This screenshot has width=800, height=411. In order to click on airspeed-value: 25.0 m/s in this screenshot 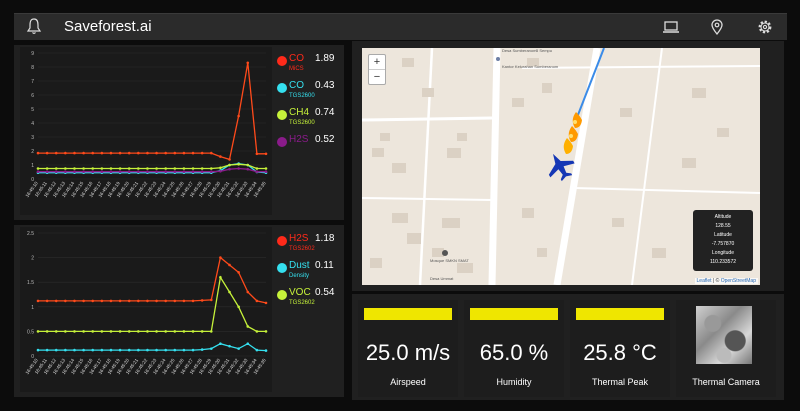, I will do `click(408, 352)`.